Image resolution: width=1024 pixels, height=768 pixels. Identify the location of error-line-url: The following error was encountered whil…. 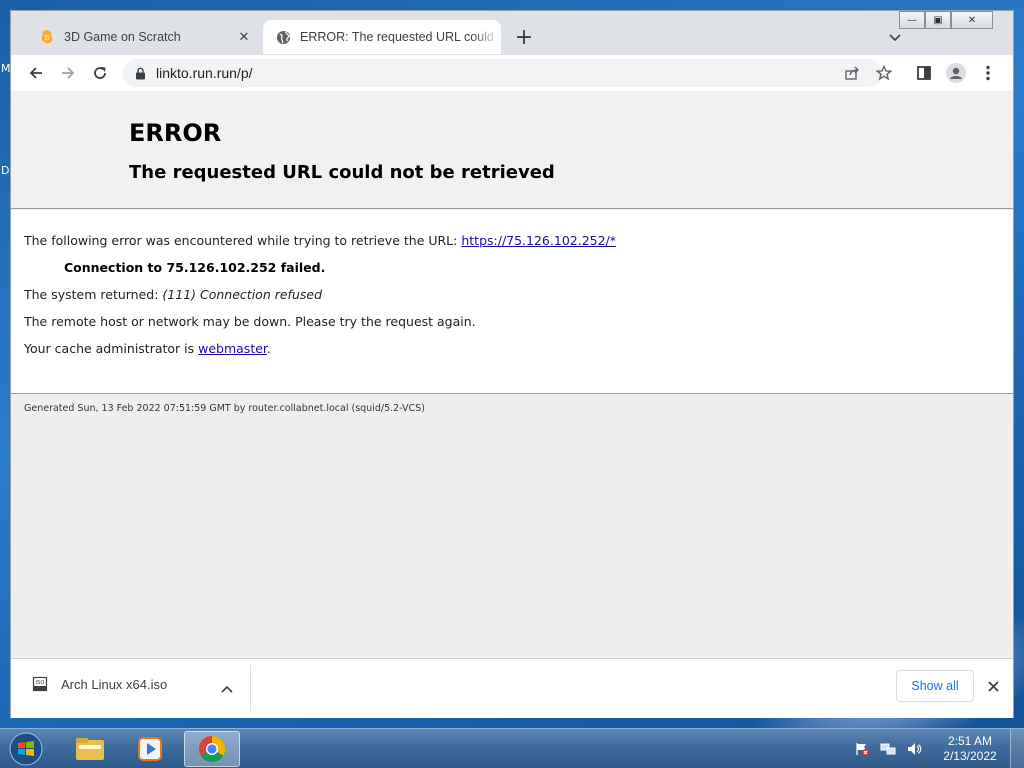
(320, 240).